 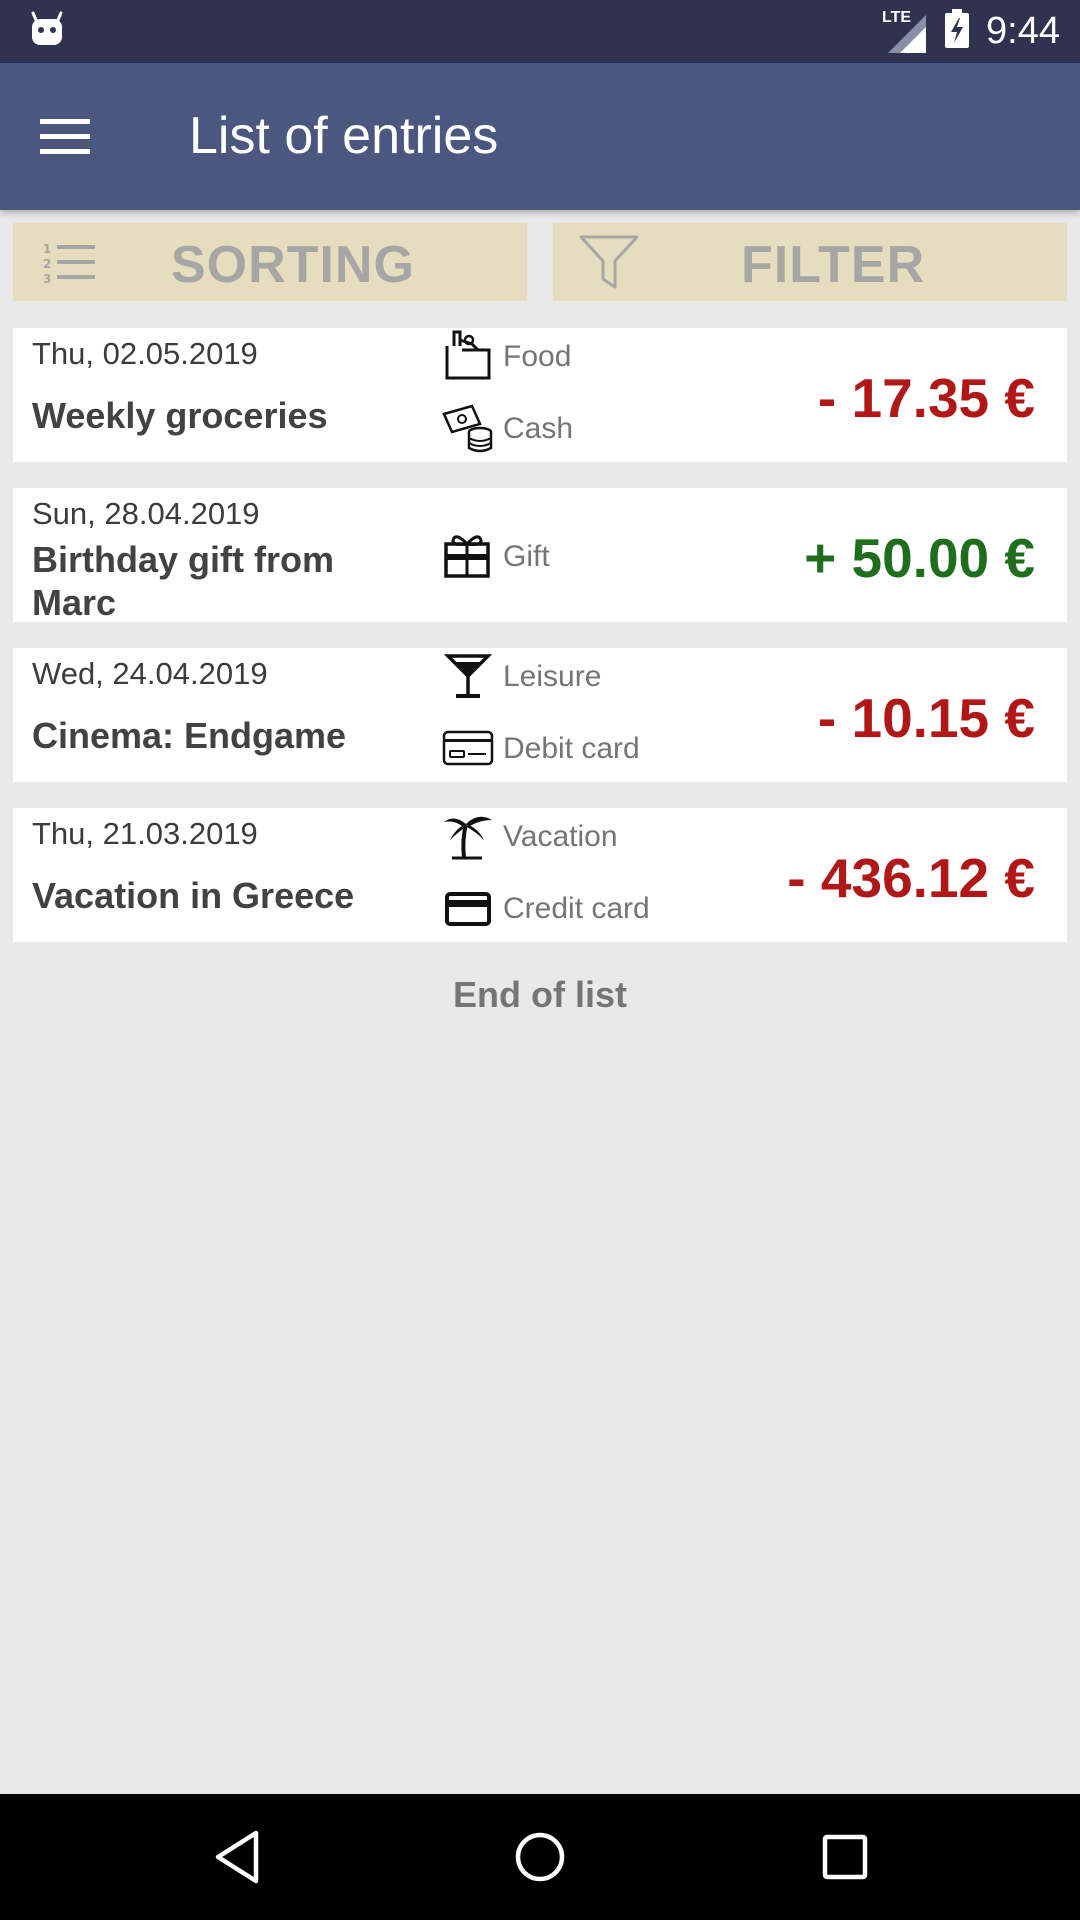 I want to click on recents-icon, so click(x=845, y=1859).